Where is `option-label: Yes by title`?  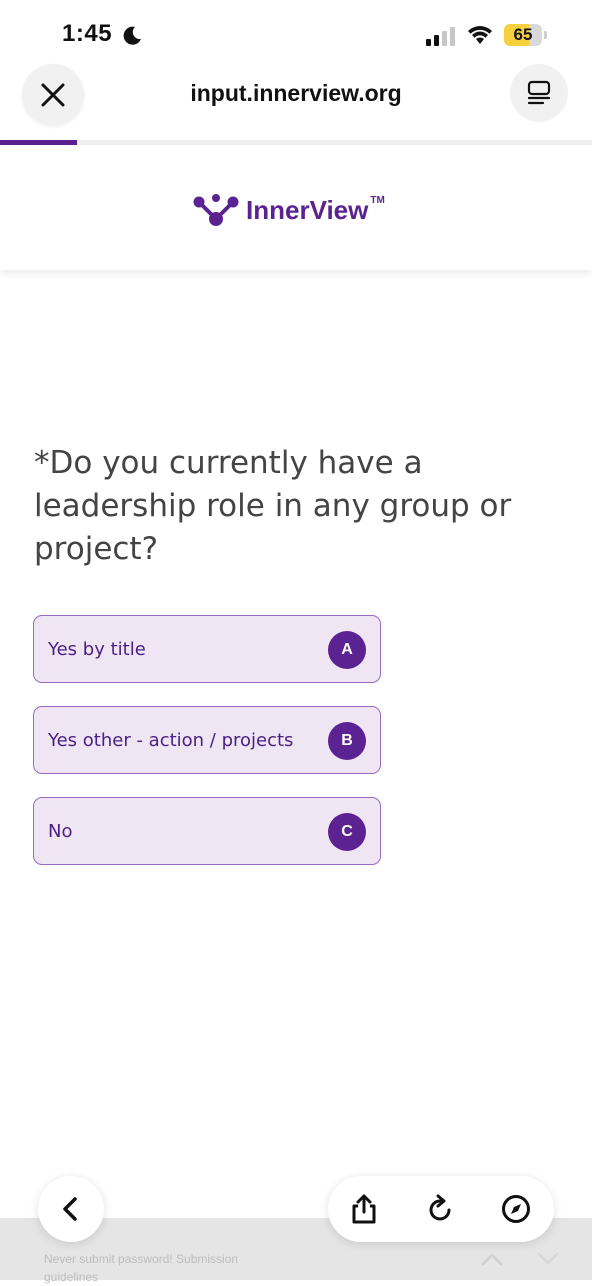
option-label: Yes by title is located at coordinates (97, 649).